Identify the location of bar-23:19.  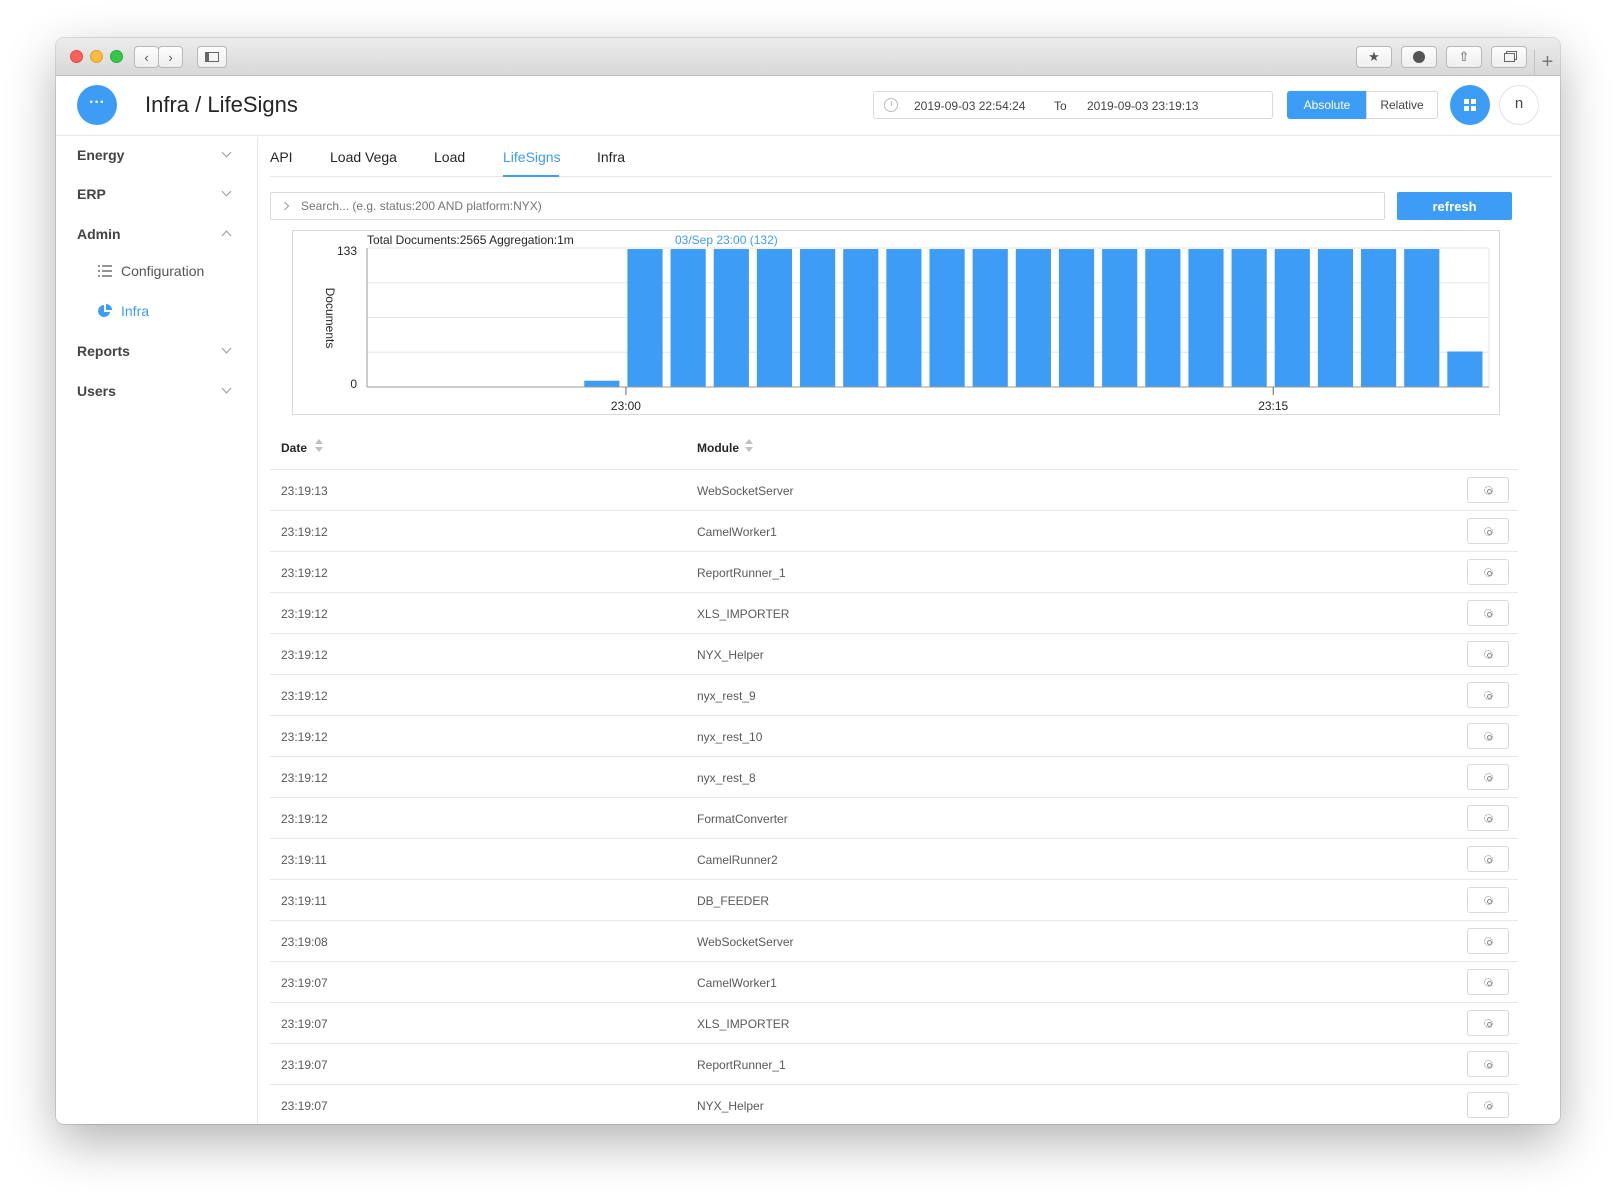
(1465, 369).